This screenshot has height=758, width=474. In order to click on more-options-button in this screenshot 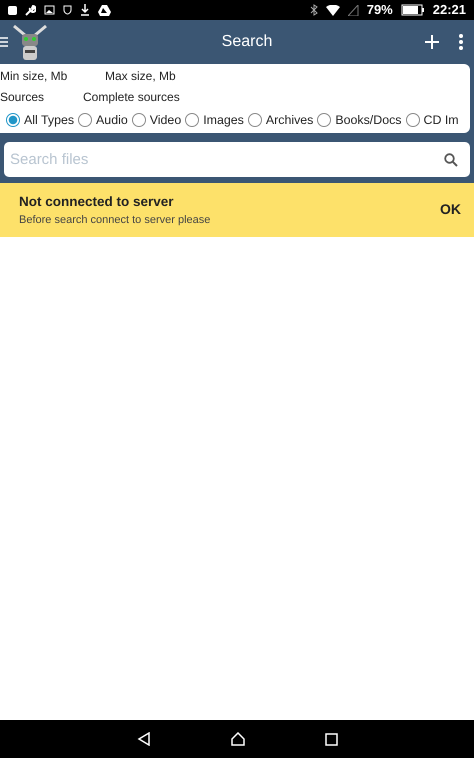, I will do `click(461, 42)`.